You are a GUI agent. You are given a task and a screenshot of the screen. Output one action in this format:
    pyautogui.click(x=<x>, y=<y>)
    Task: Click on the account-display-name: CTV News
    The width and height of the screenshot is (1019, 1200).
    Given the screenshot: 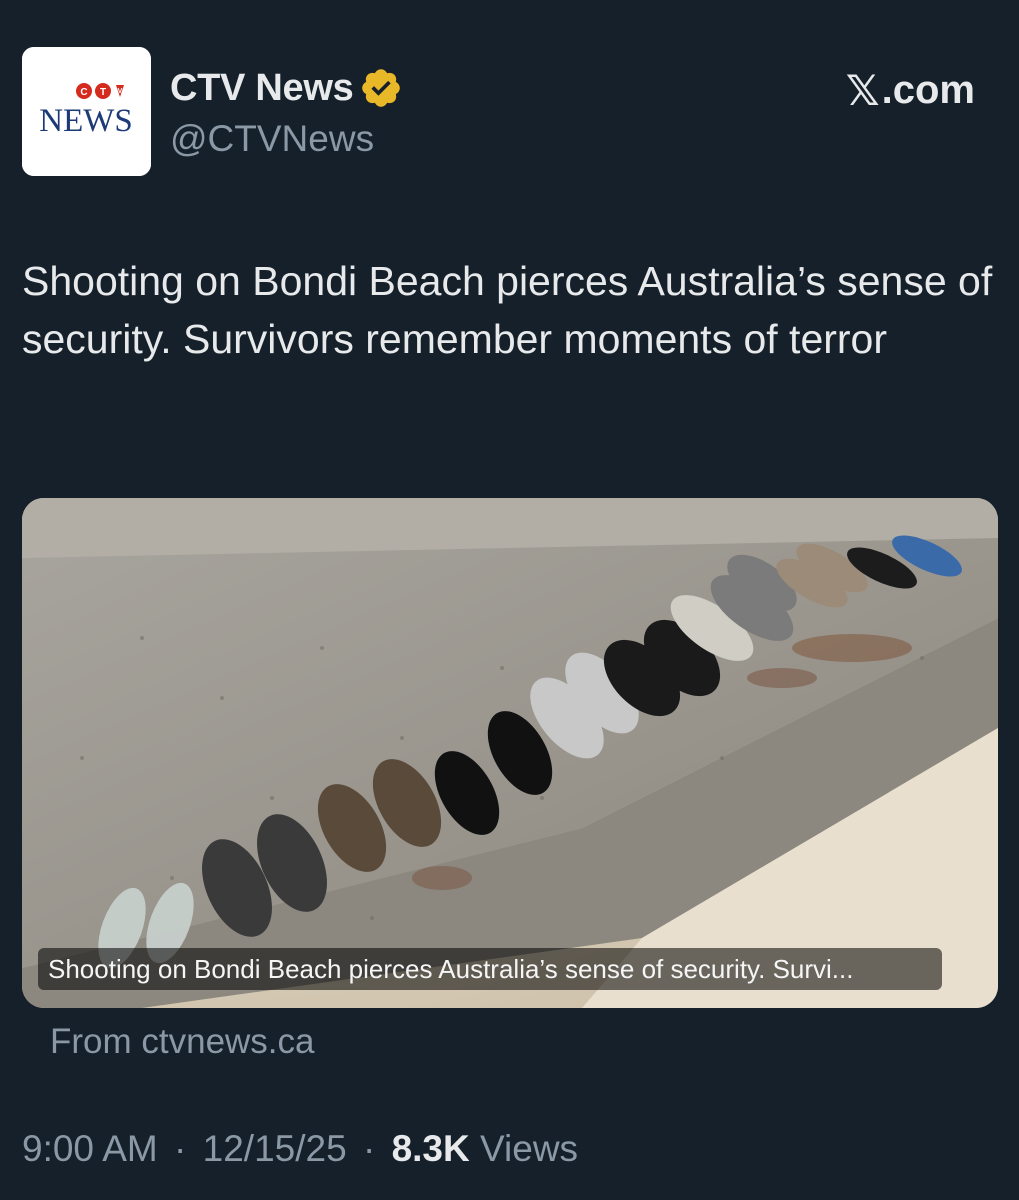 What is the action you would take?
    pyautogui.click(x=262, y=88)
    